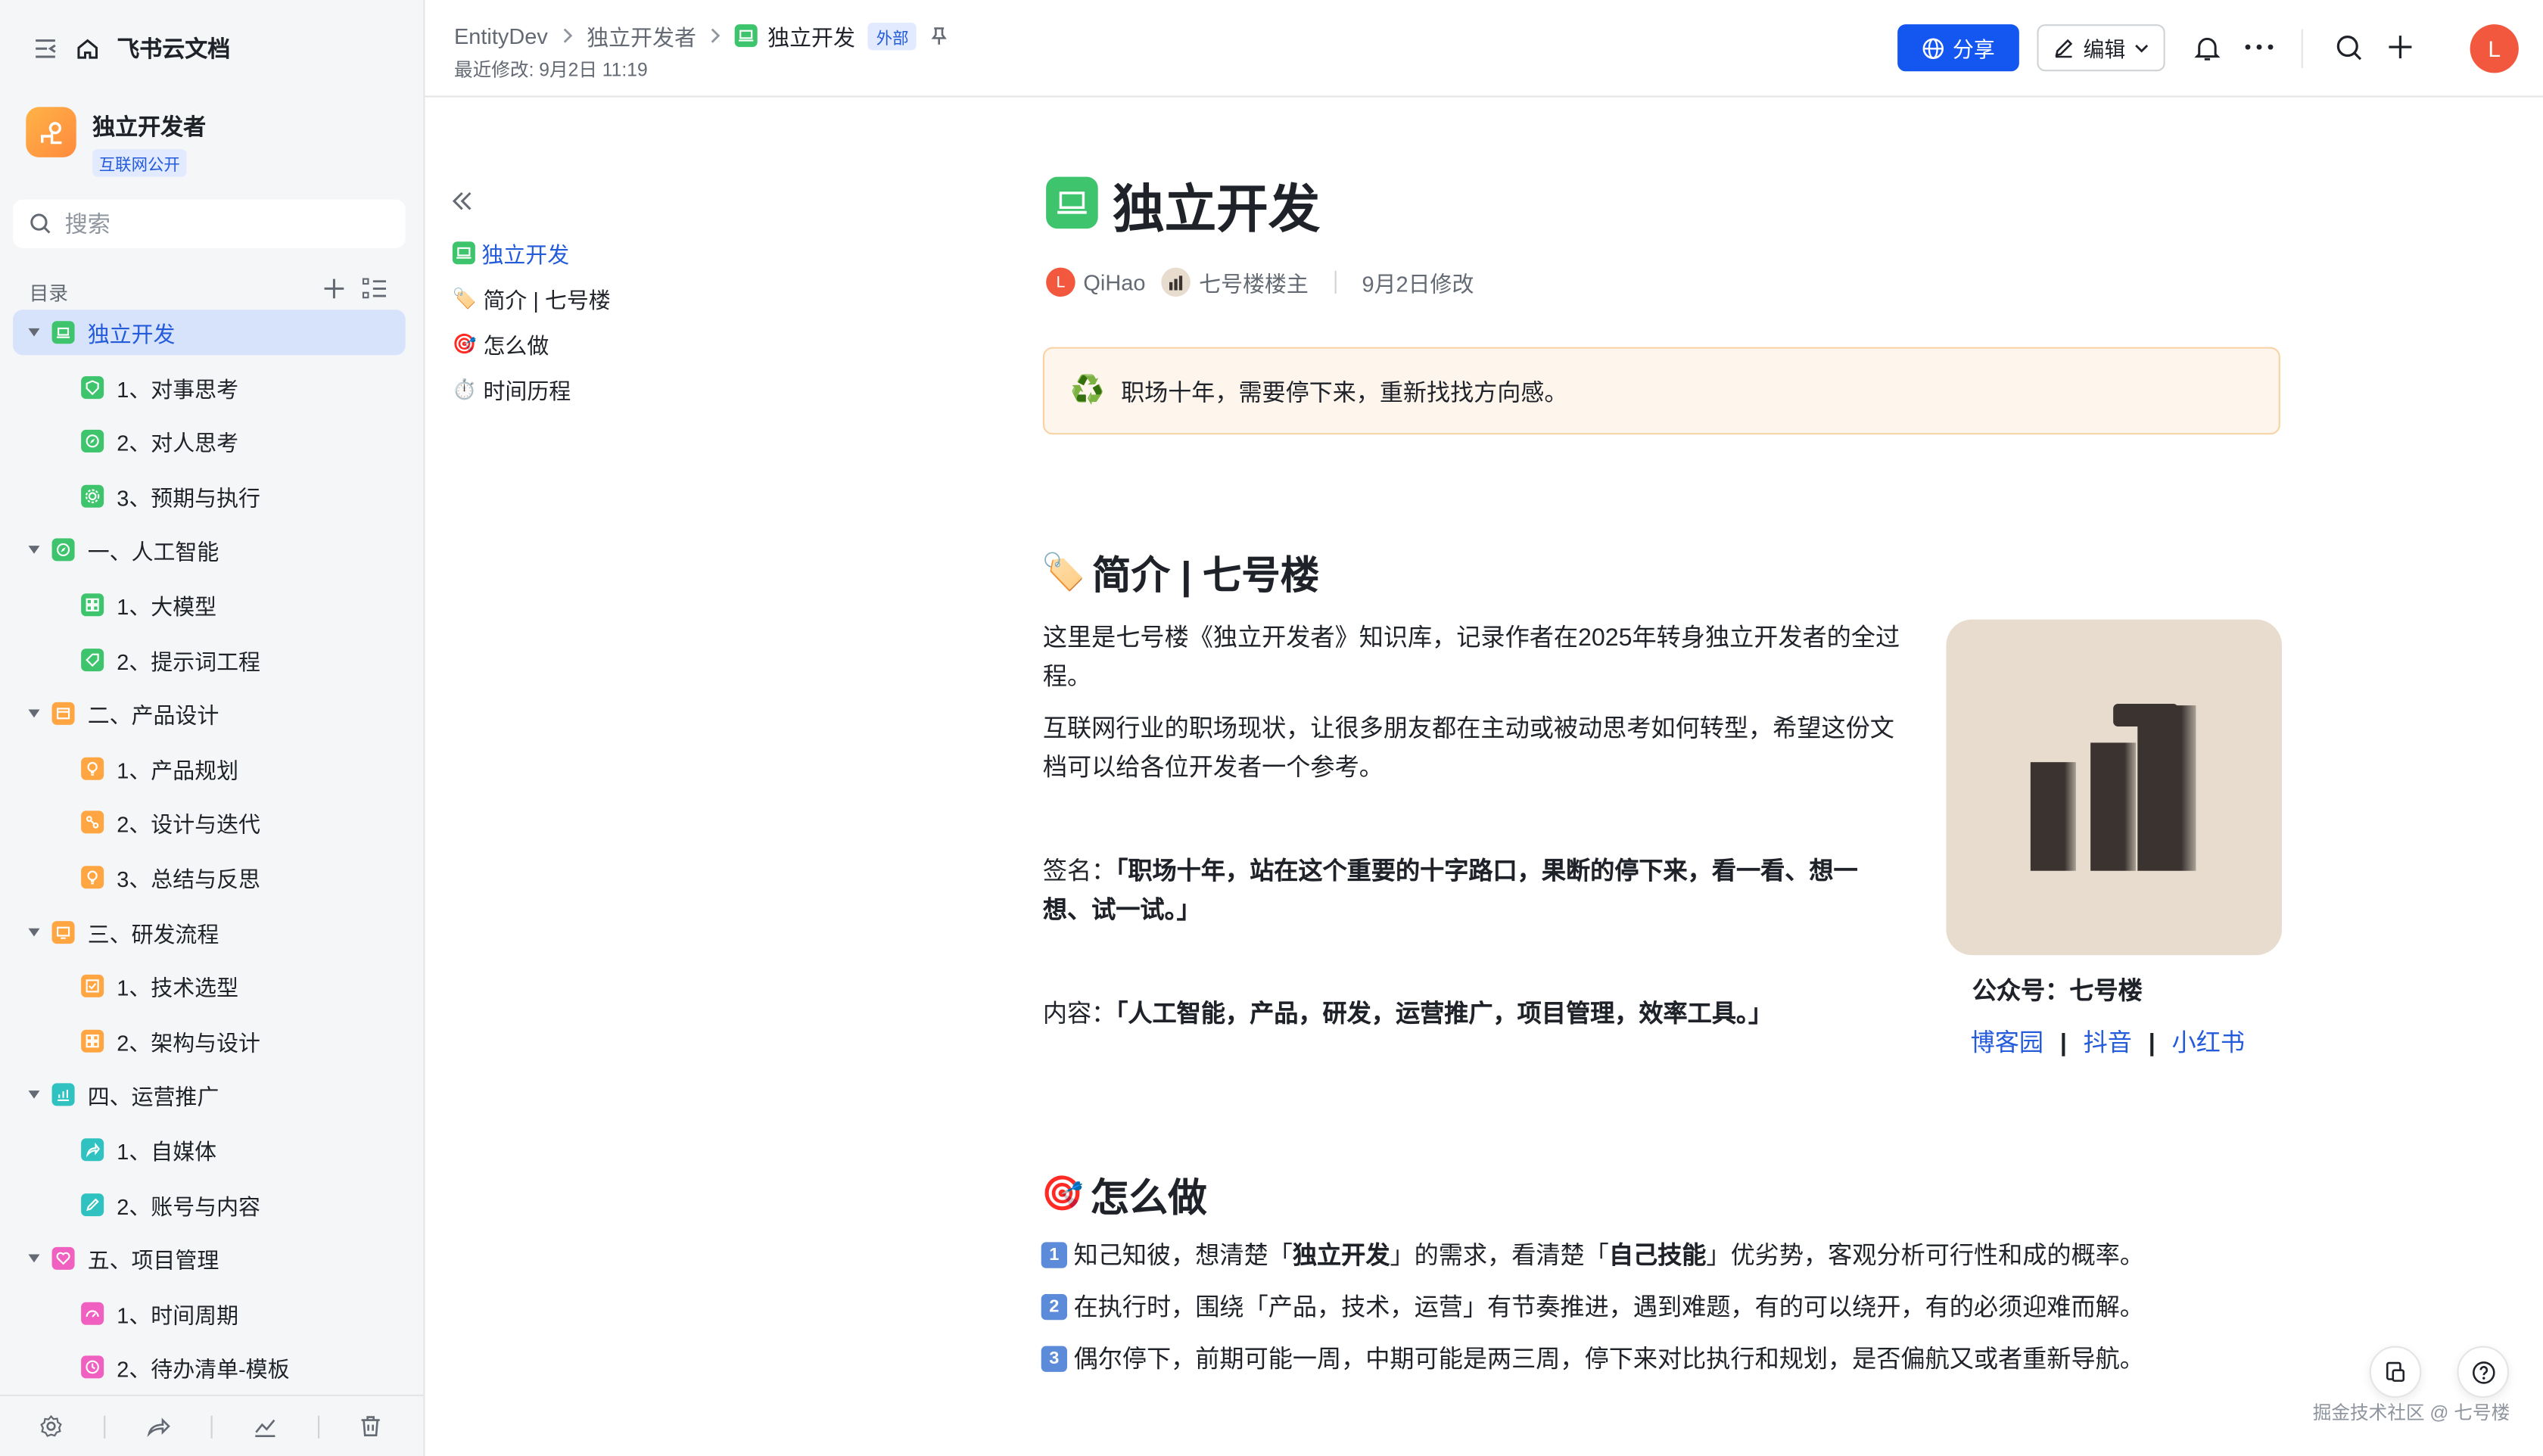 The height and width of the screenshot is (1456, 2543). I want to click on sidebar-item: 2、设计与迭代, so click(209, 822).